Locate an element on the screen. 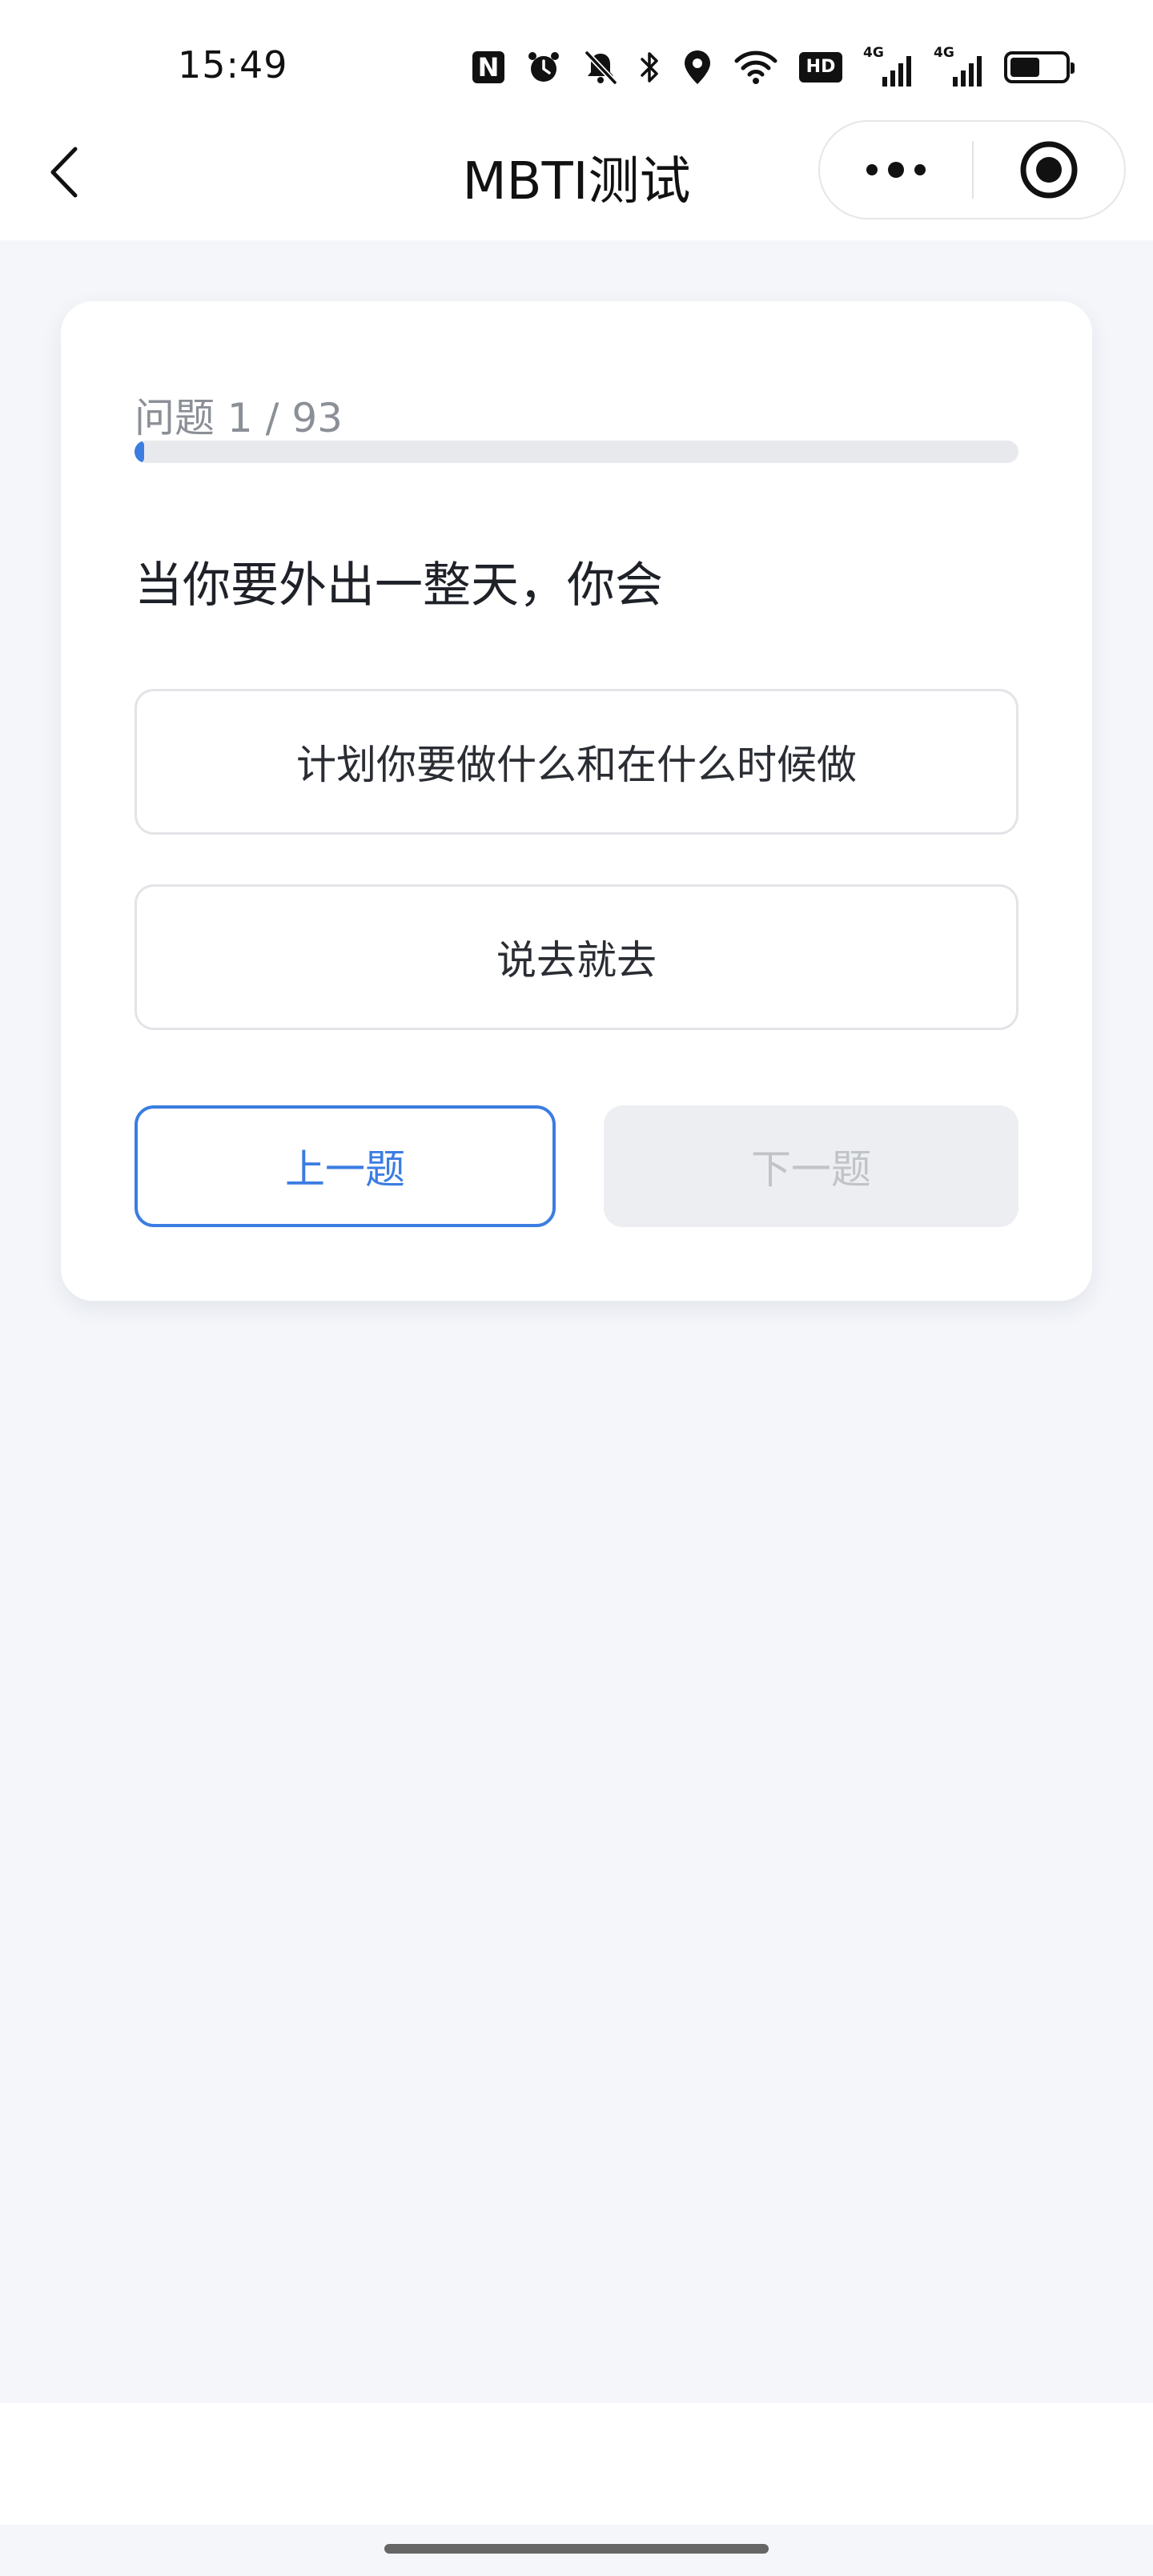 Image resolution: width=1153 pixels, height=2576 pixels. location-icon is located at coordinates (698, 67).